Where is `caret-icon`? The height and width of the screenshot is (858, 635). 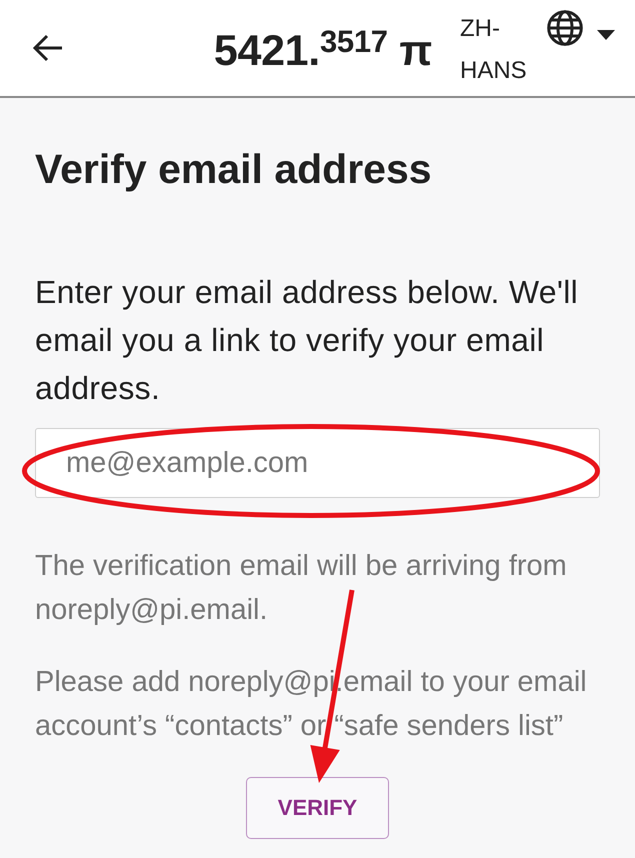
caret-icon is located at coordinates (606, 35).